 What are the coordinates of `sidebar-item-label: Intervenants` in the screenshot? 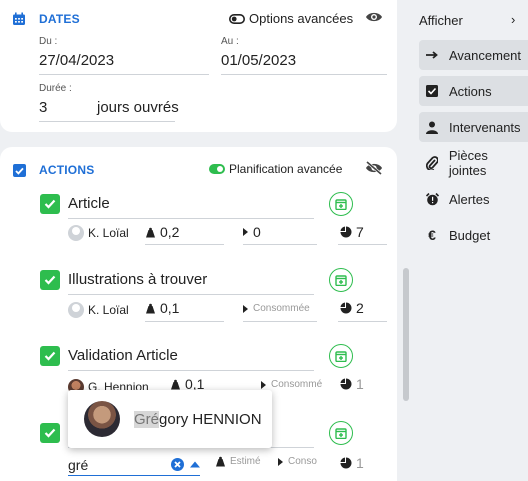 It's located at (485, 127).